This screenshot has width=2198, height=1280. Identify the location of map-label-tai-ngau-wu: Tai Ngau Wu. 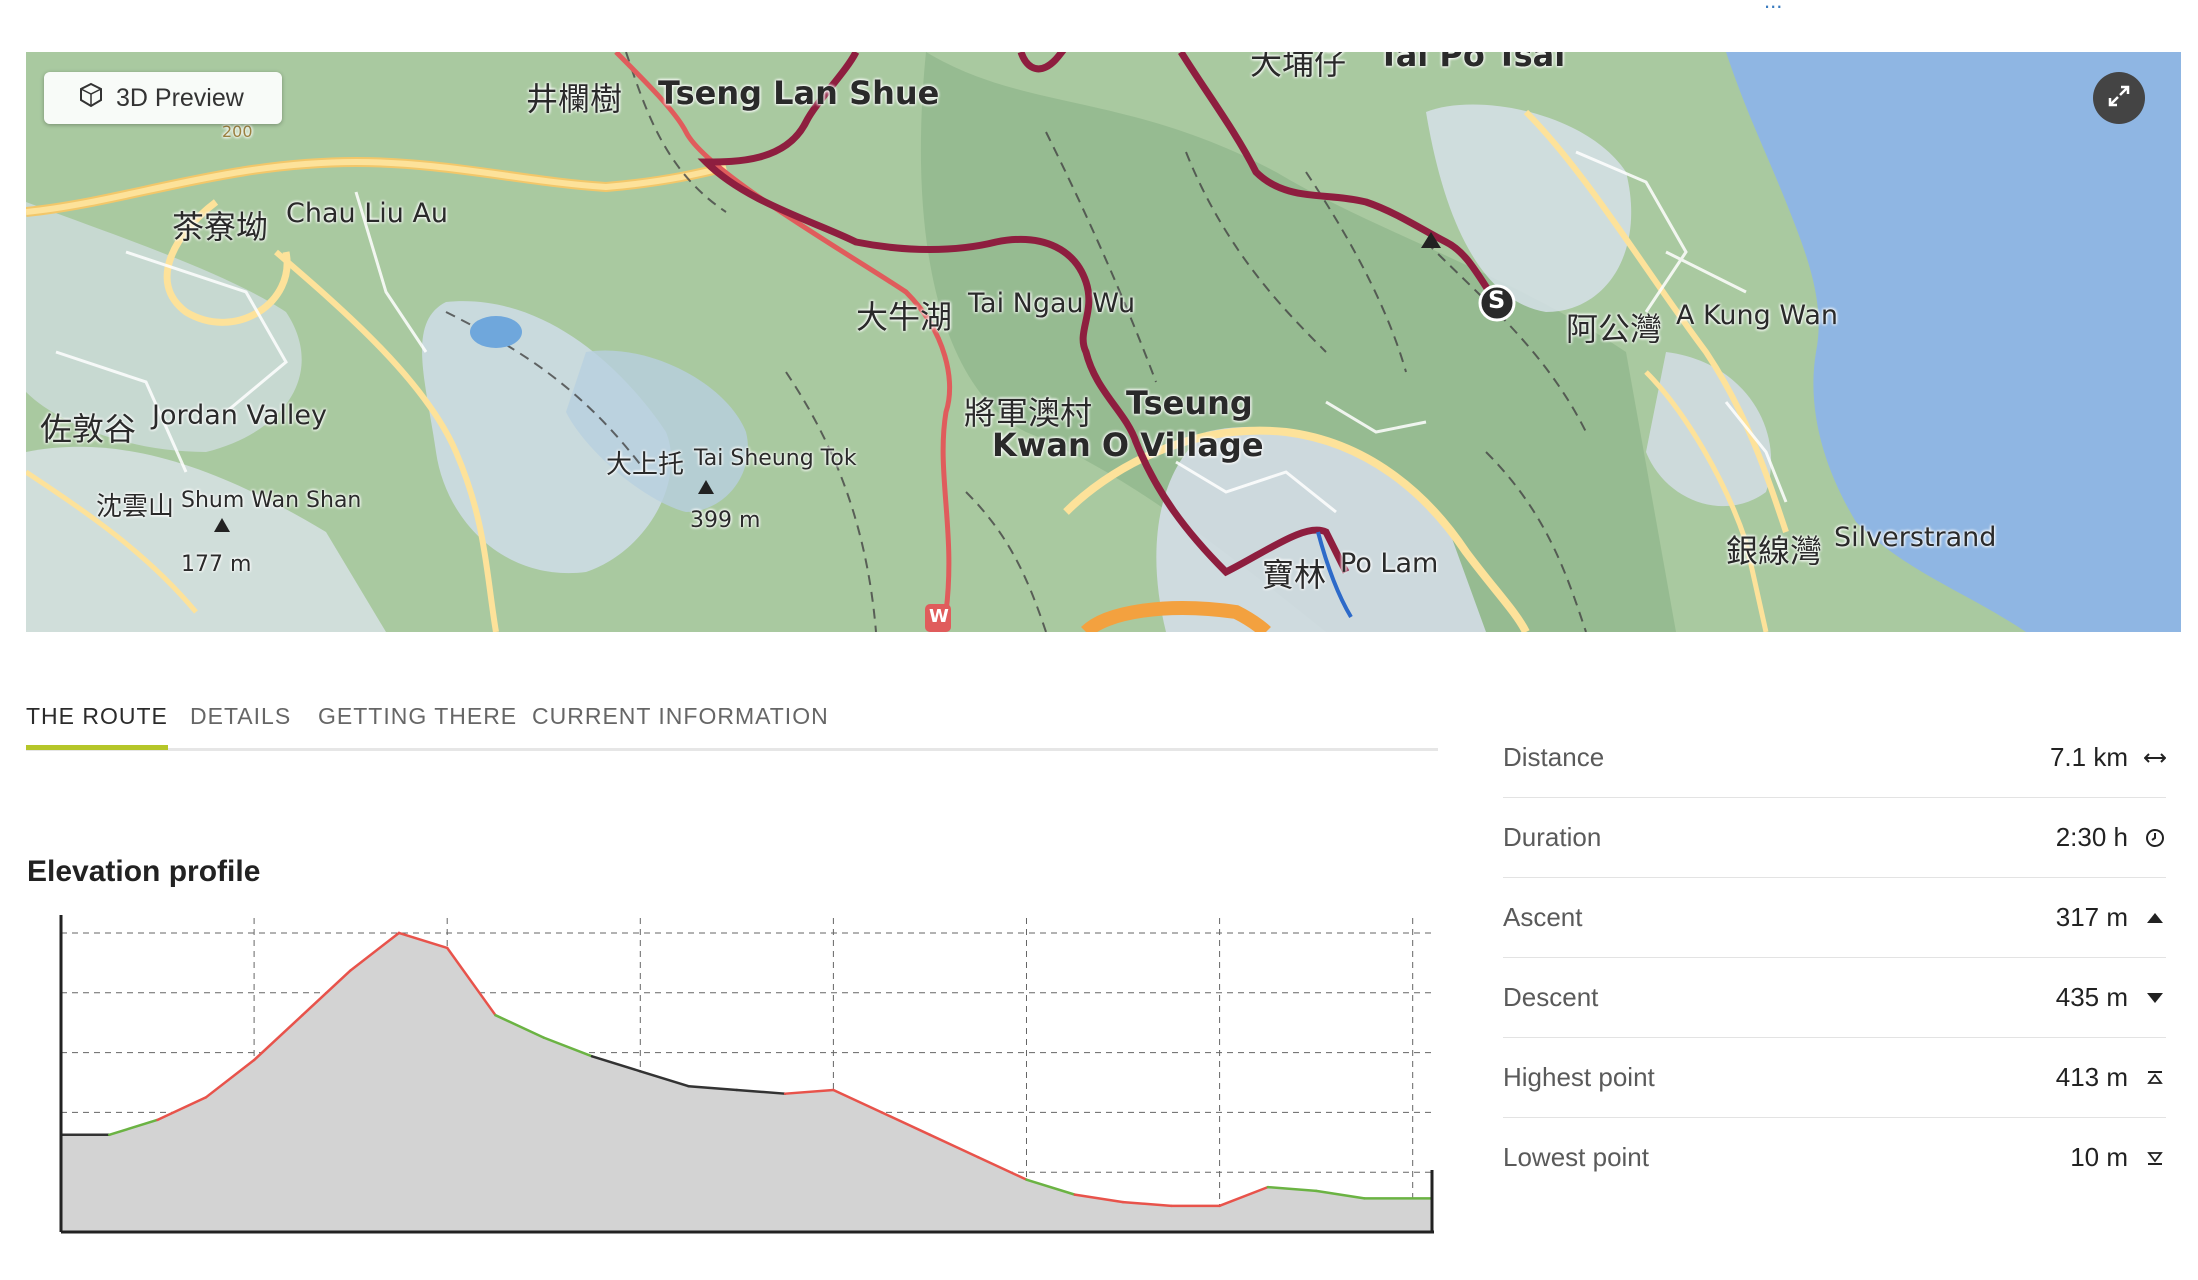
(1052, 303).